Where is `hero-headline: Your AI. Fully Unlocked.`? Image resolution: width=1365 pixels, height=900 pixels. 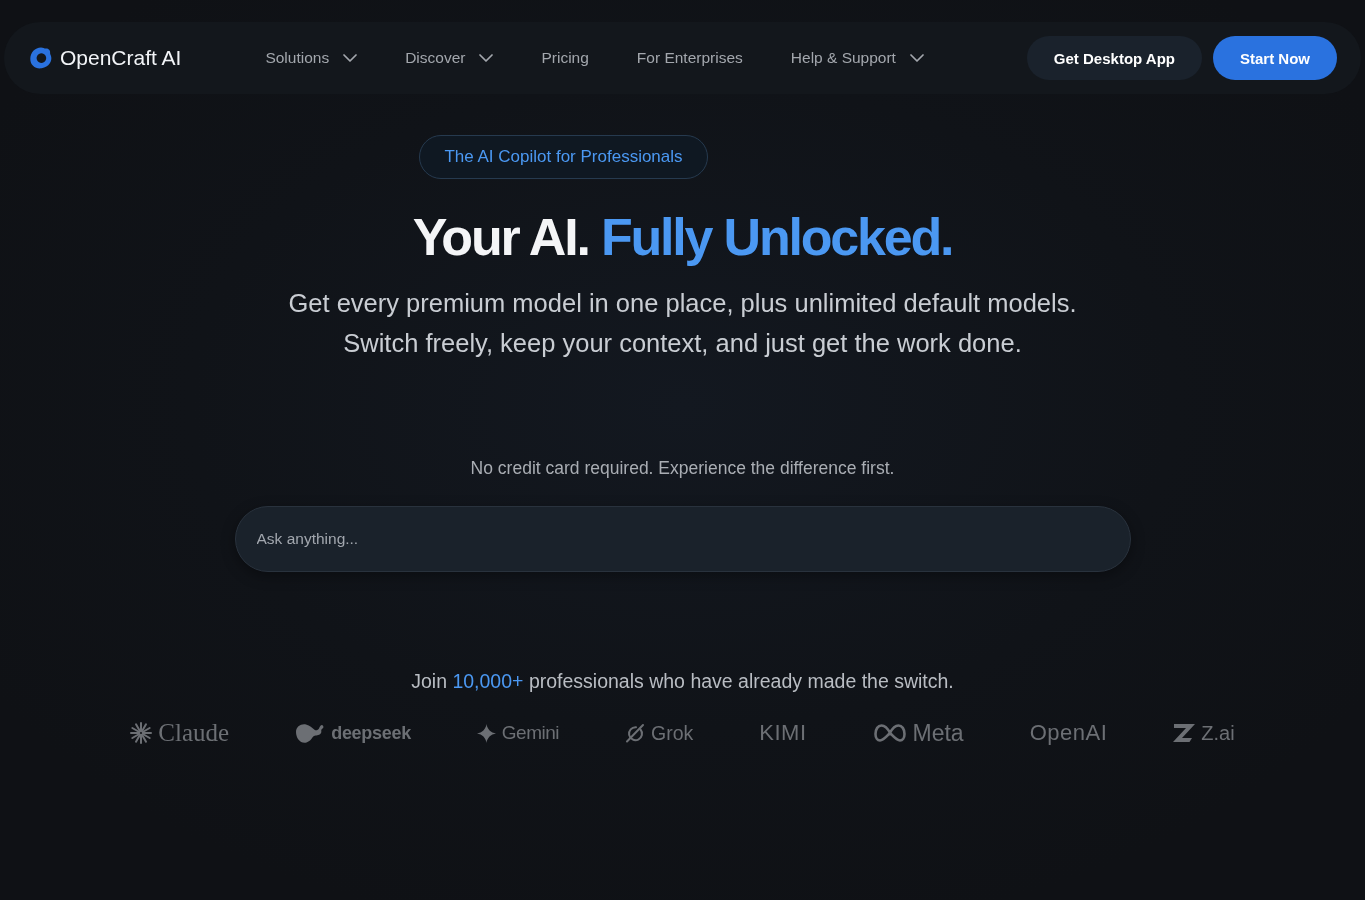 hero-headline: Your AI. Fully Unlocked. is located at coordinates (682, 237).